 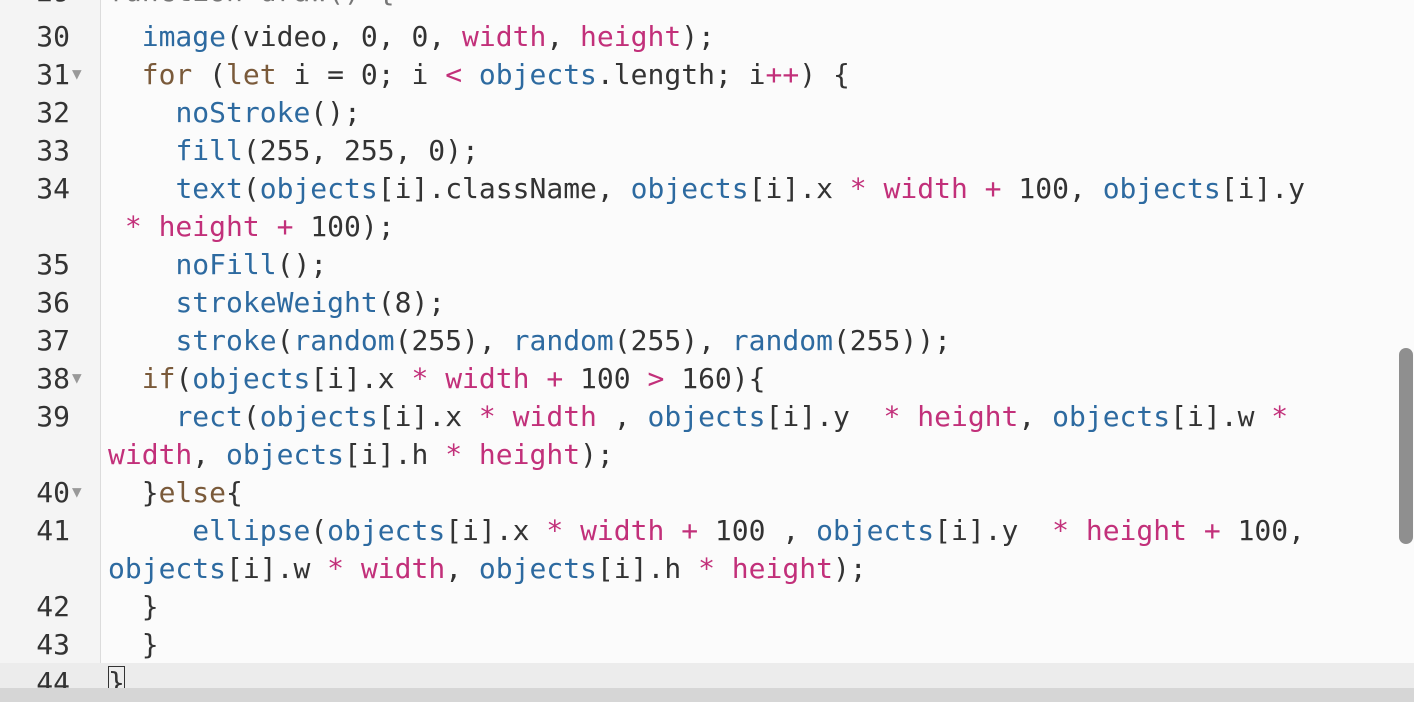 What do you see at coordinates (234, 113) in the screenshot?
I see `code-text: noStroke();` at bounding box center [234, 113].